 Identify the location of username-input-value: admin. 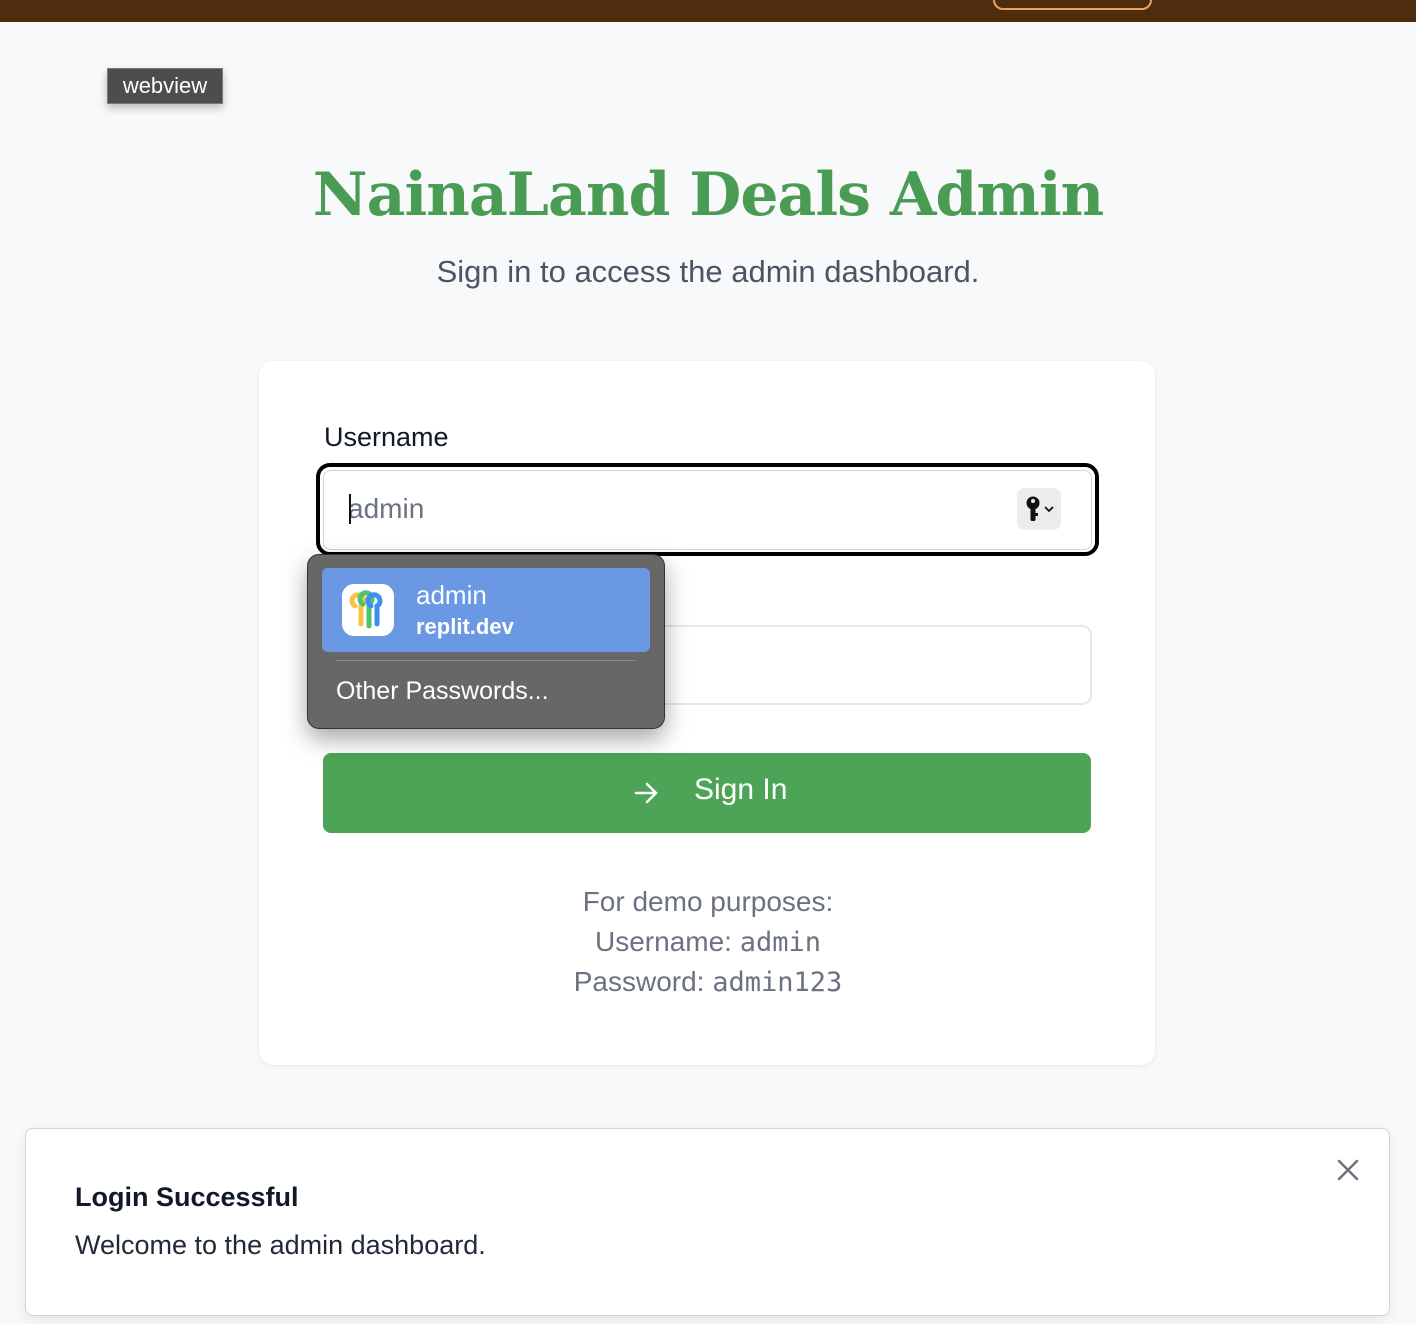
(386, 508).